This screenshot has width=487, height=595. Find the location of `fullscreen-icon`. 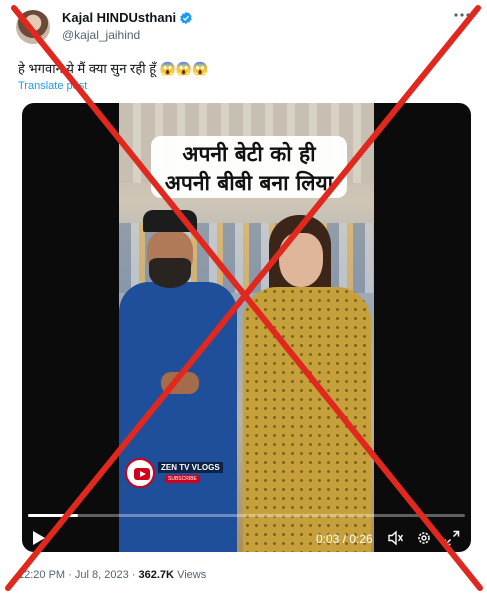

fullscreen-icon is located at coordinates (452, 538).